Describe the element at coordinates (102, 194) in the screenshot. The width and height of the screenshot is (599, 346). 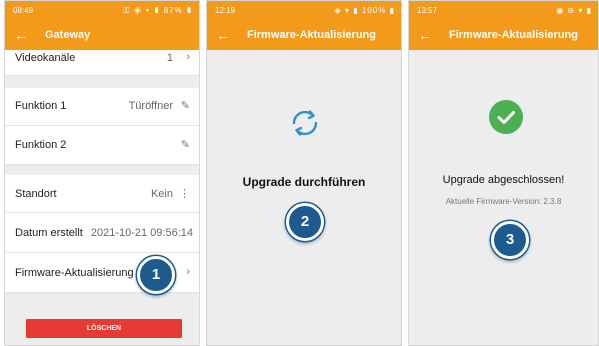
I see `row-standort: Standort Kein ⋮` at that location.